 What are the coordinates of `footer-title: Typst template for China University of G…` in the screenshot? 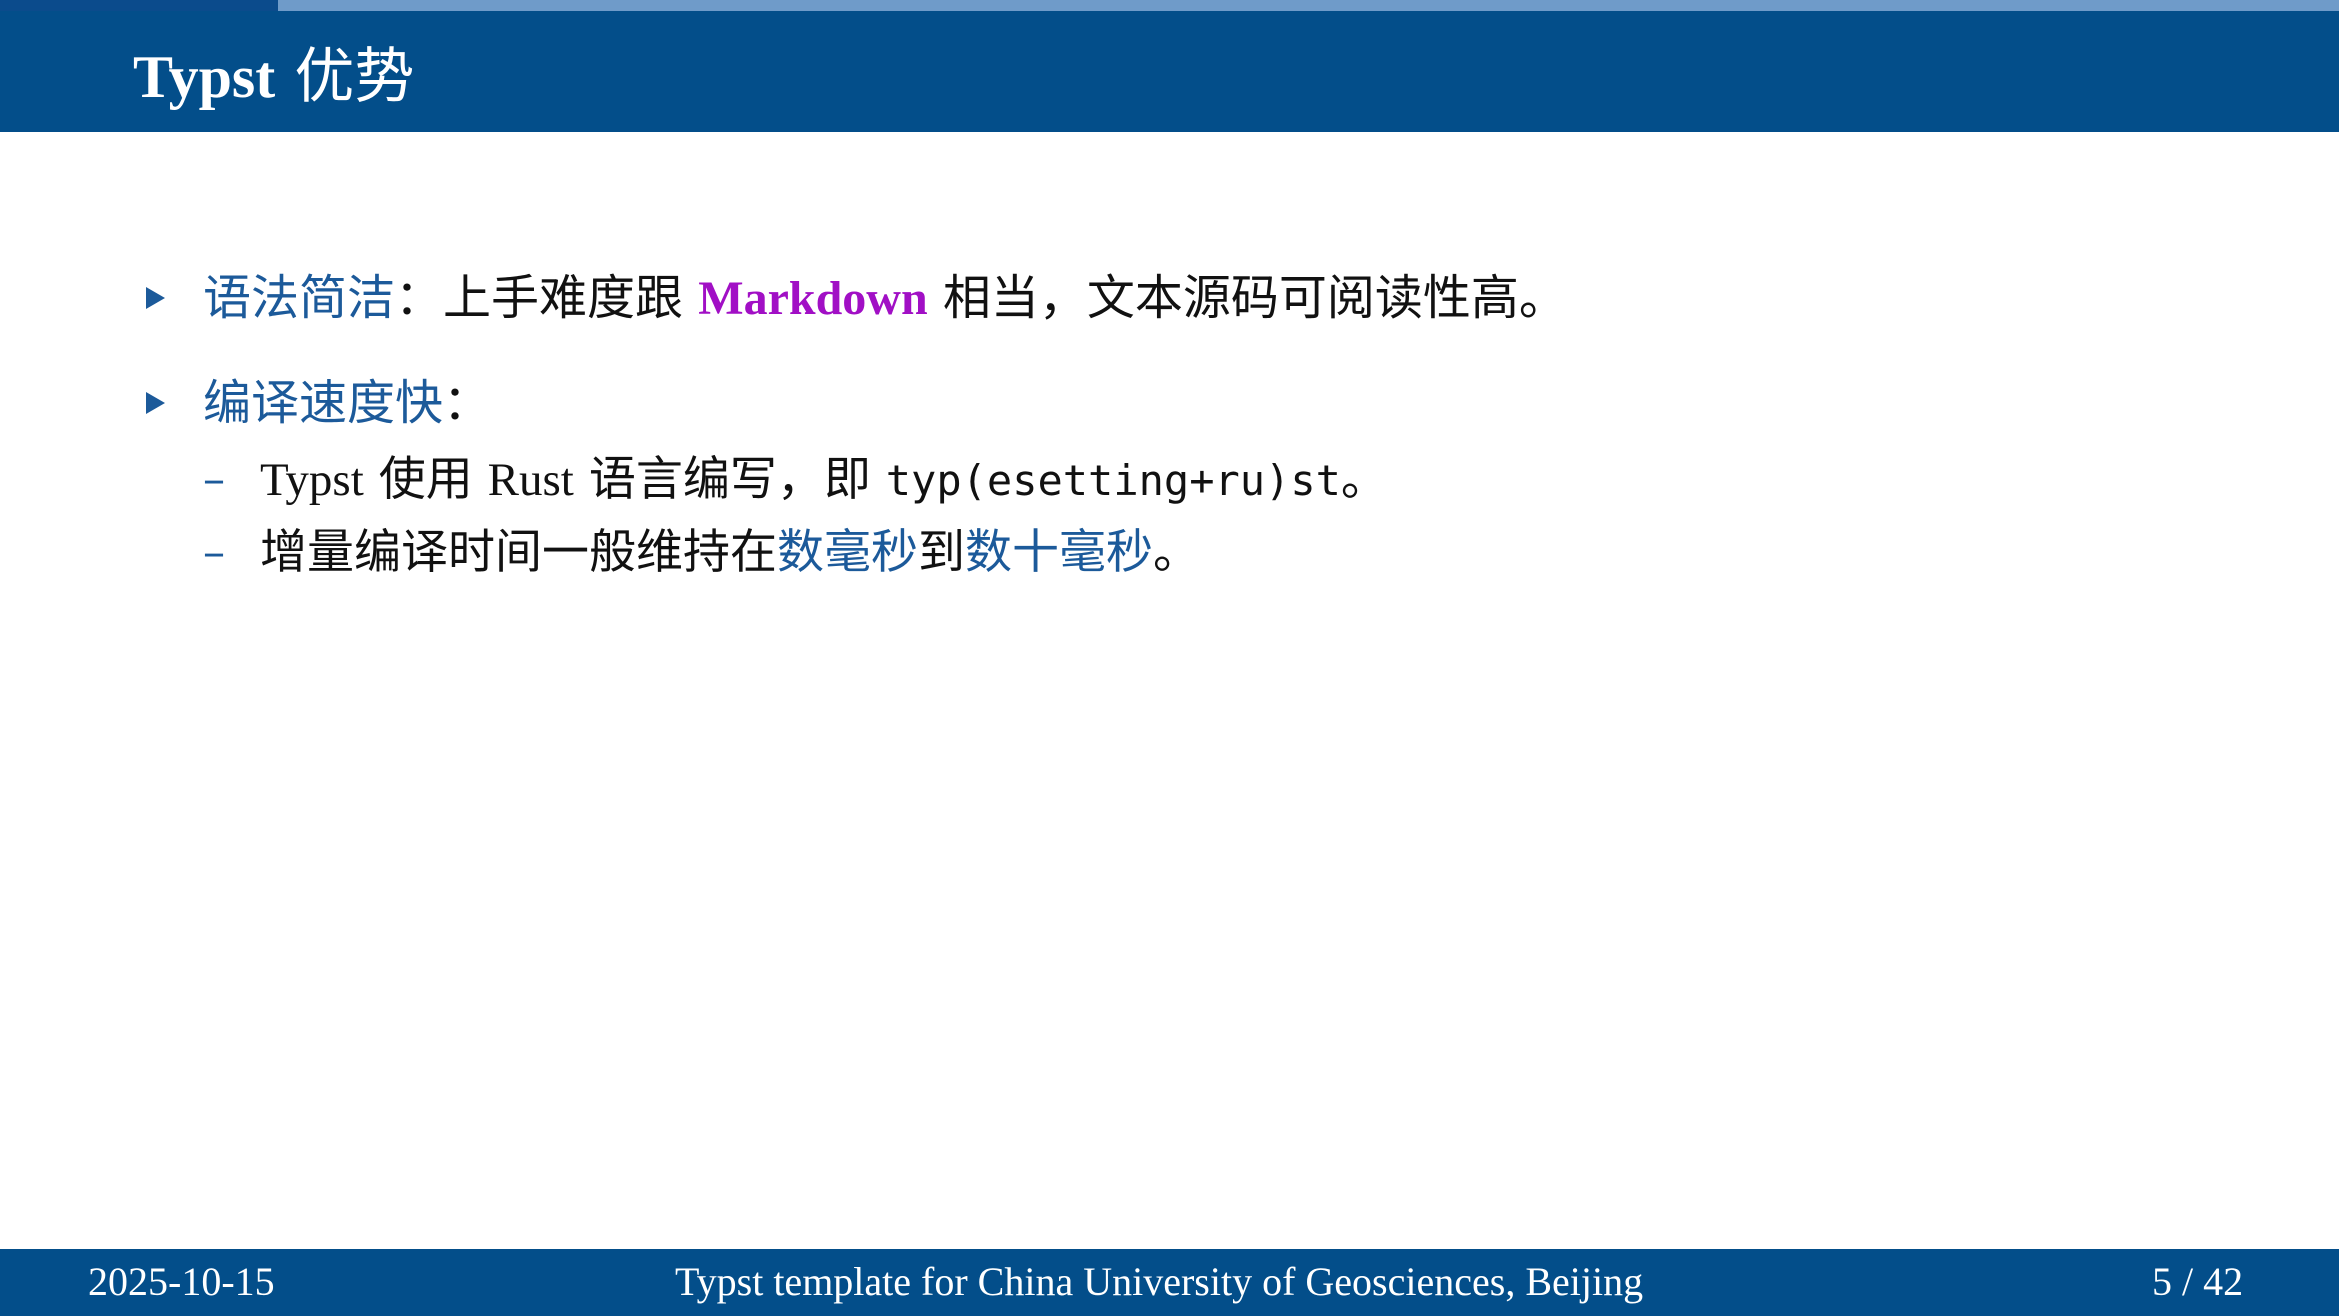 It's located at (1159, 1281).